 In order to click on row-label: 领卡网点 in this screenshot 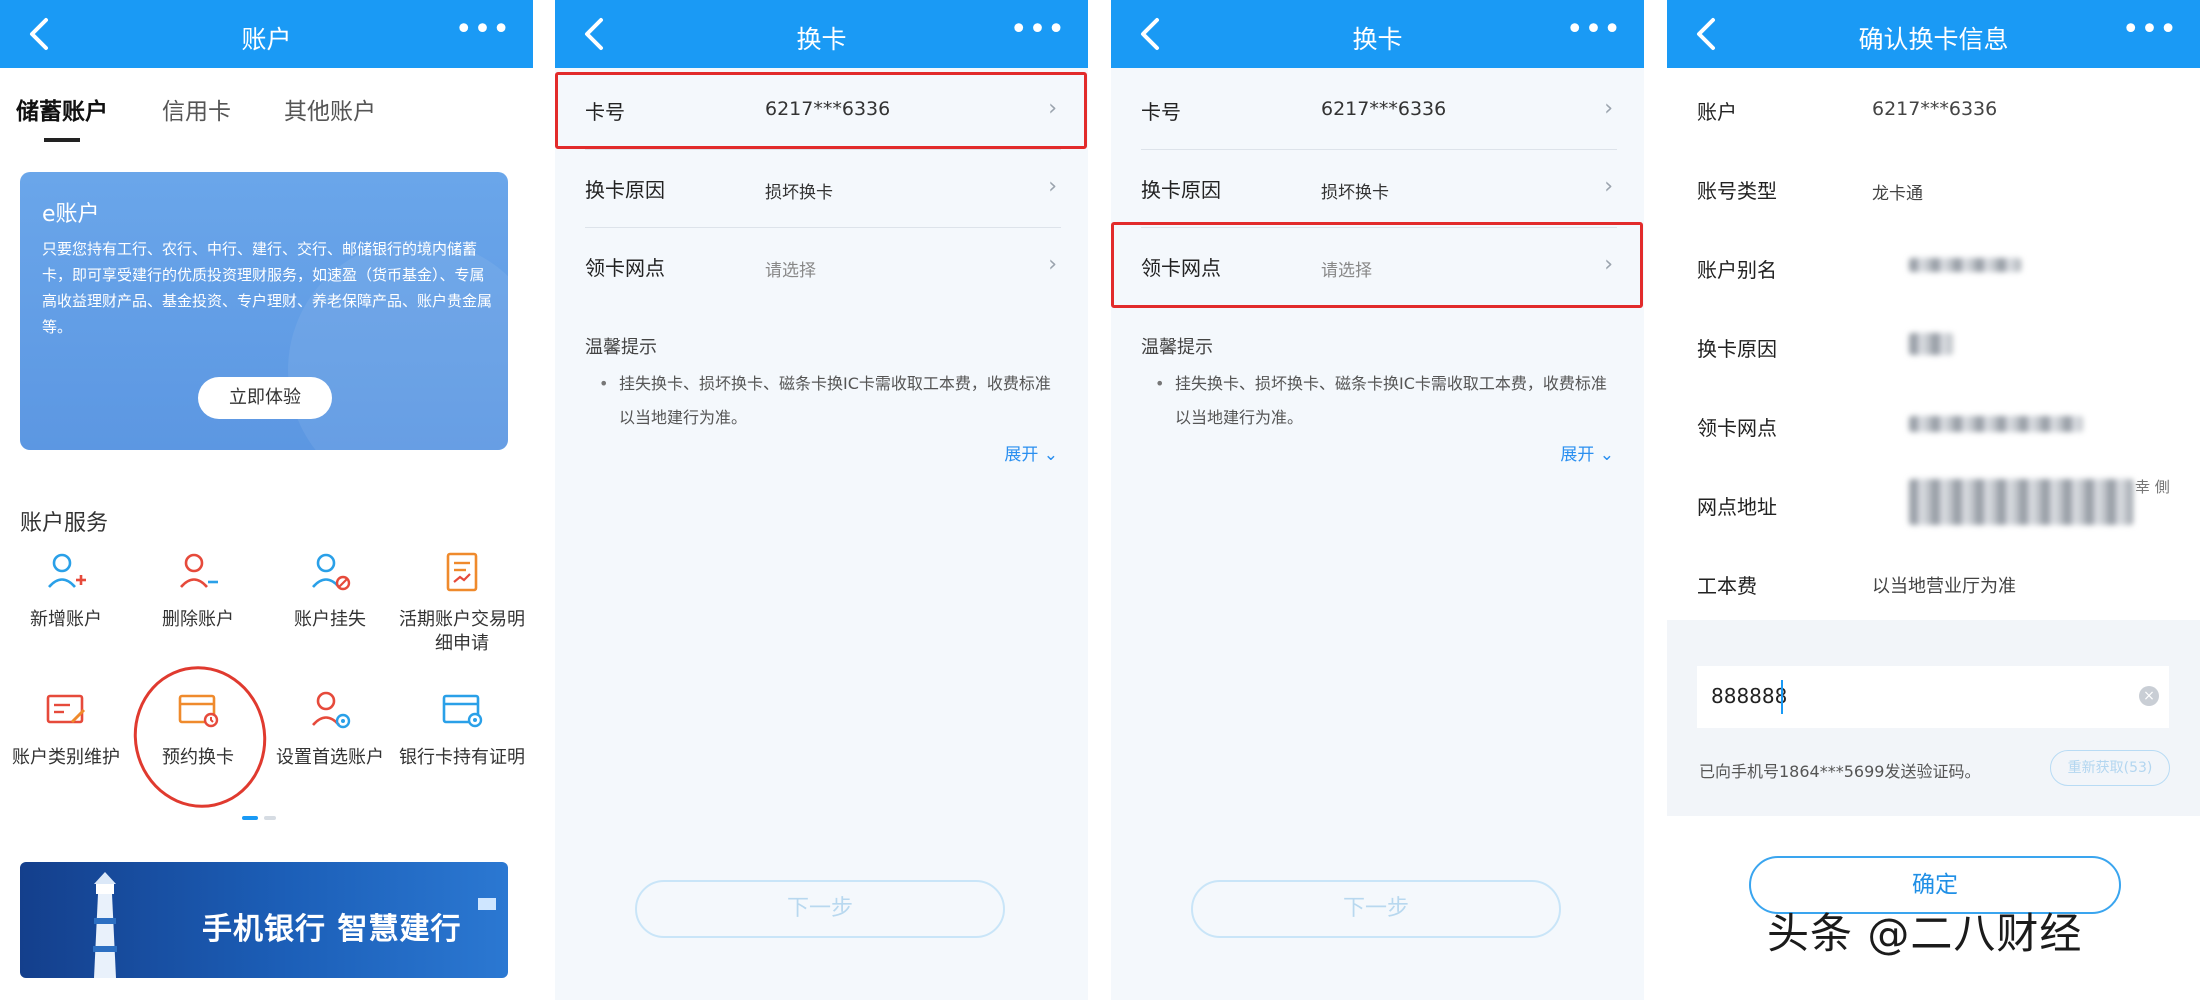, I will do `click(1737, 428)`.